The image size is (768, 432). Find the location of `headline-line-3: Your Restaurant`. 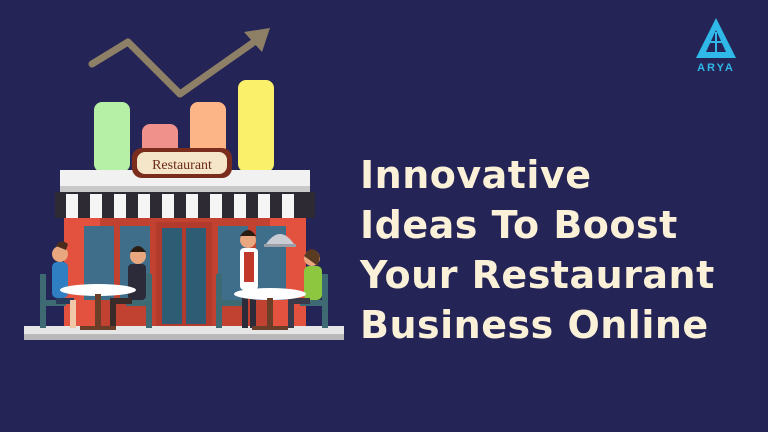

headline-line-3: Your Restaurant is located at coordinates (537, 275).